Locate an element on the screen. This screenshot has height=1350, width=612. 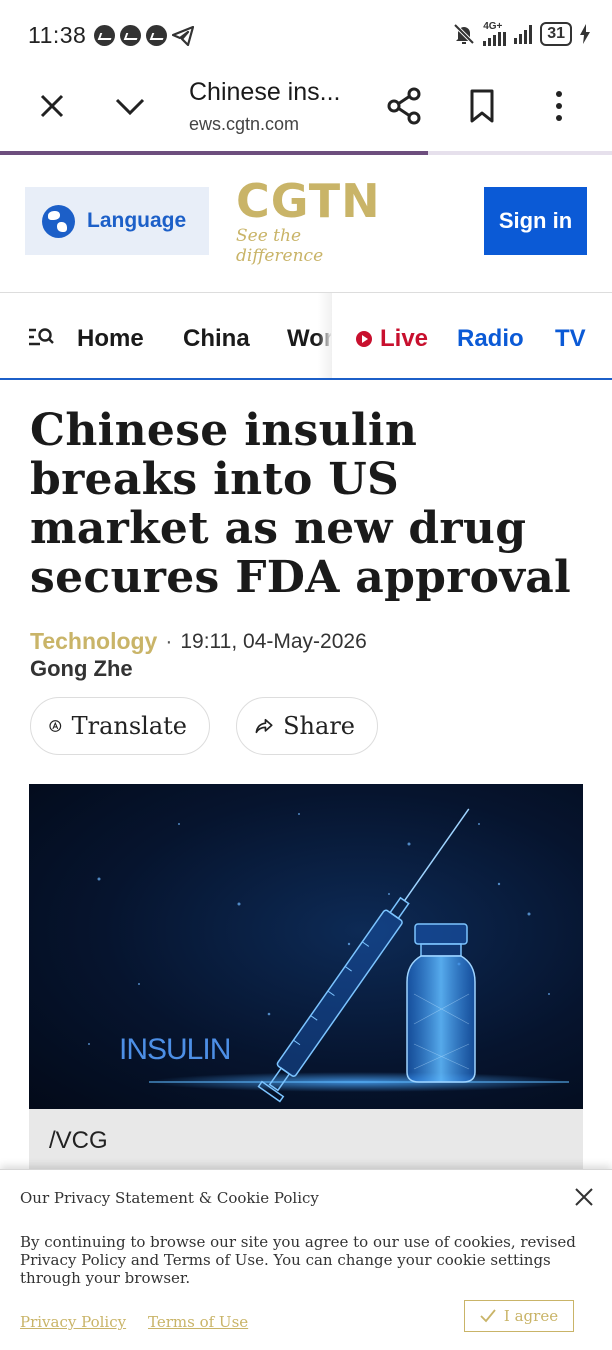
charging-icon is located at coordinates (585, 34).